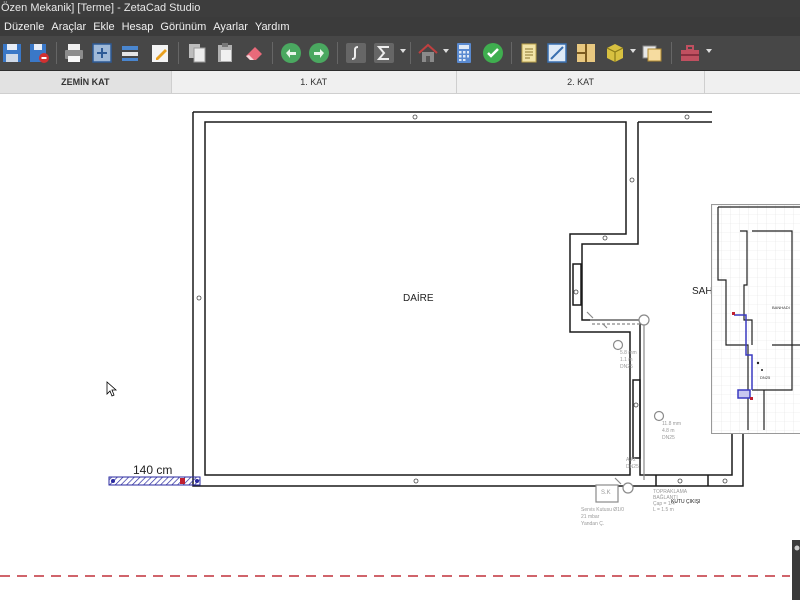 This screenshot has height=600, width=800. What do you see at coordinates (101, 8) in the screenshot?
I see `window-title: Özen Mekanik] [Terme] - ZetaCad Studio` at bounding box center [101, 8].